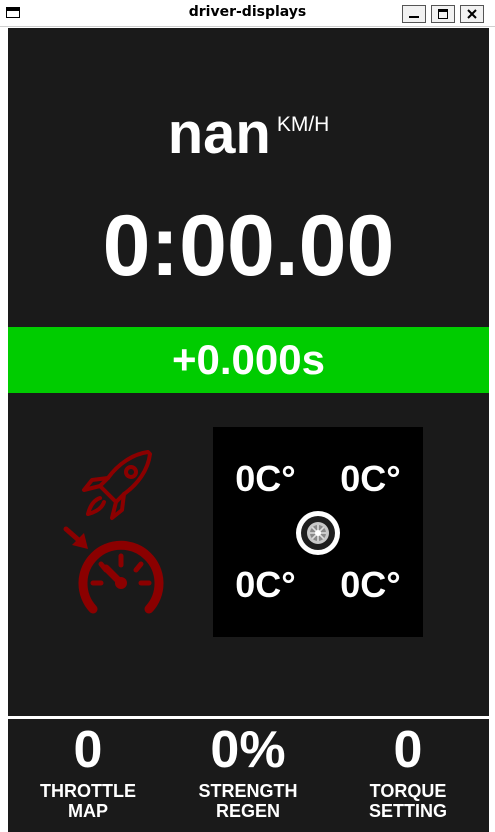 The height and width of the screenshot is (832, 495). I want to click on lap-time: 0:00.00, so click(248, 246).